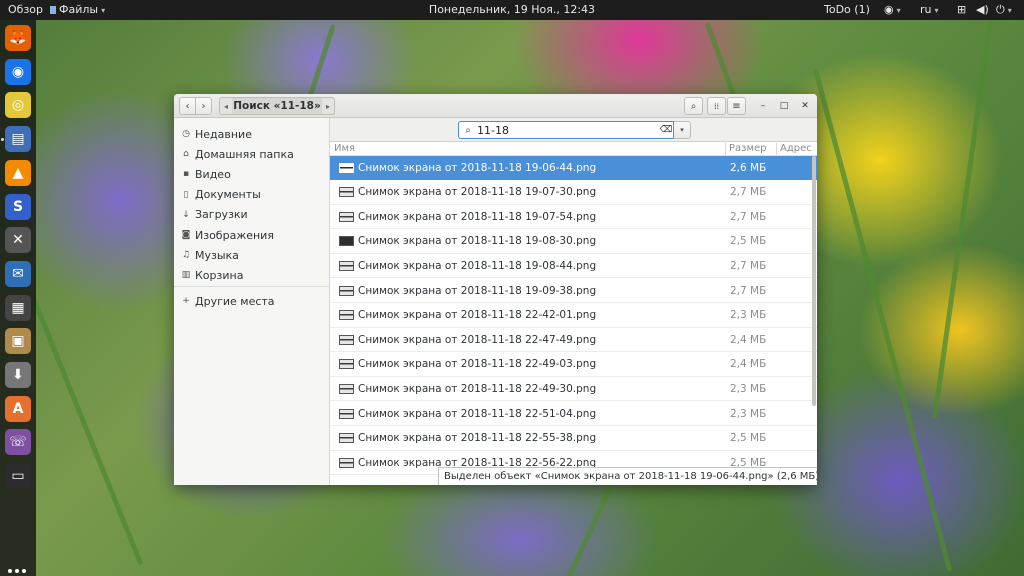 The height and width of the screenshot is (576, 1024). What do you see at coordinates (328, 106) in the screenshot?
I see `path-scroll-right-button: ▸` at bounding box center [328, 106].